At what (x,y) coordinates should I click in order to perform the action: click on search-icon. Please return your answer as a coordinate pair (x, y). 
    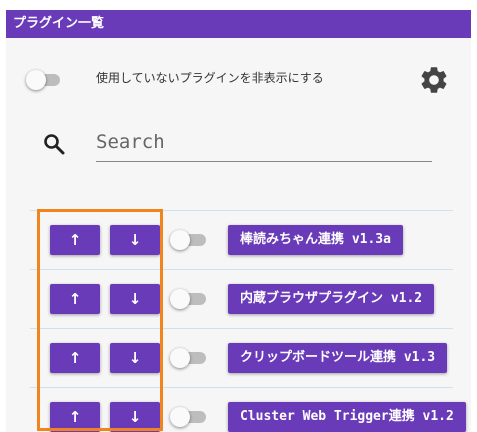
    Looking at the image, I should click on (54, 144).